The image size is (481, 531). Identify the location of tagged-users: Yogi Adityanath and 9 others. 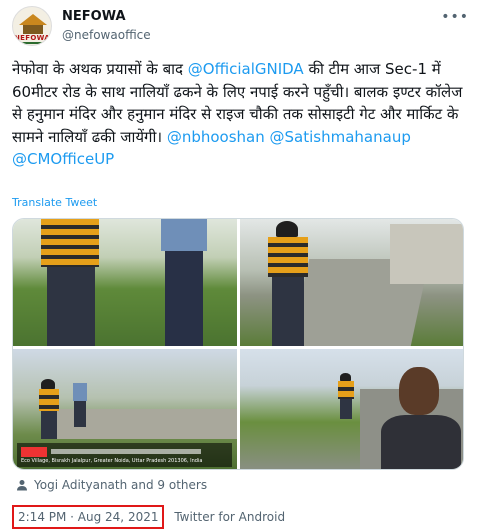
(111, 485).